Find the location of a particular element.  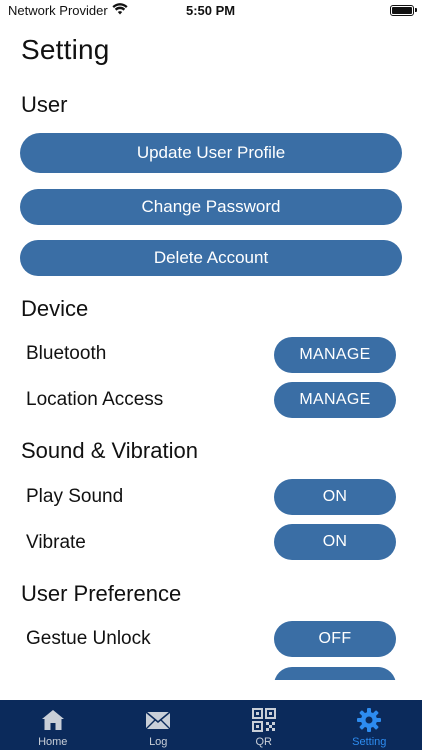

section-title-user: User is located at coordinates (44, 104).